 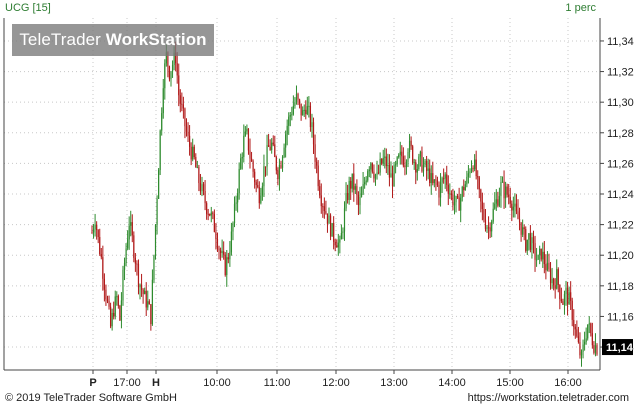 What do you see at coordinates (578, 8) in the screenshot?
I see `interval-label: 1 perc` at bounding box center [578, 8].